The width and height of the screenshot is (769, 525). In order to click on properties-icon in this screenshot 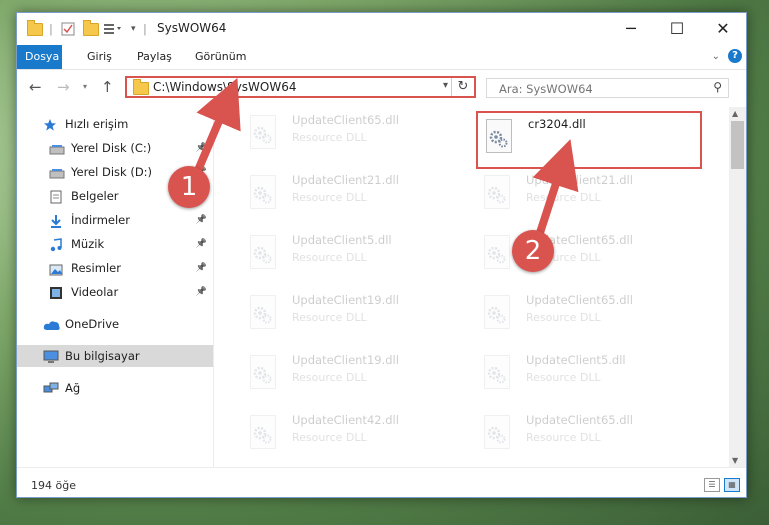, I will do `click(68, 29)`.